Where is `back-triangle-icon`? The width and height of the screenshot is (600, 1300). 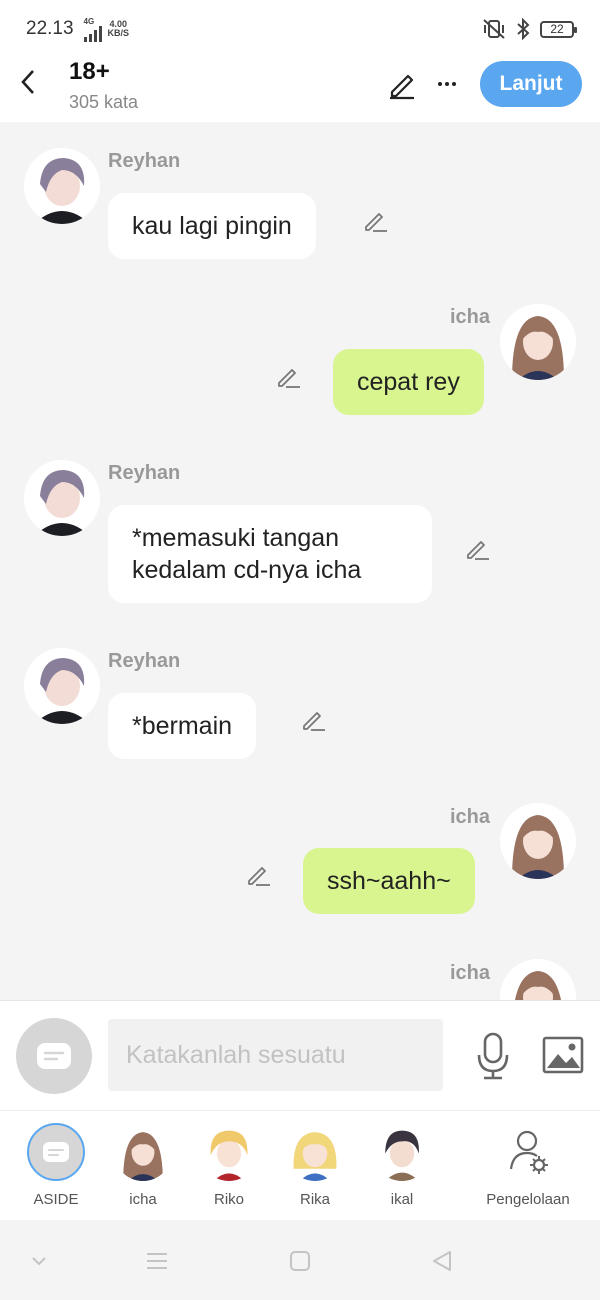
back-triangle-icon is located at coordinates (443, 1261).